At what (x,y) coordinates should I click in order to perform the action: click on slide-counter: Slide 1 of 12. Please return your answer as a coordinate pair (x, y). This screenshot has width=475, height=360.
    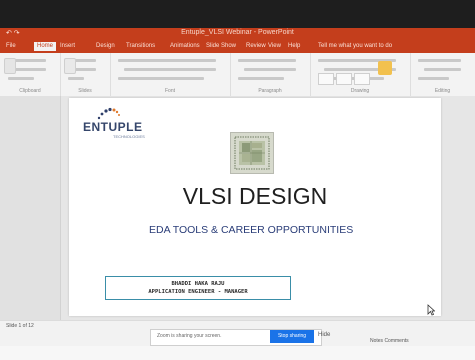
    Looking at the image, I should click on (20, 326).